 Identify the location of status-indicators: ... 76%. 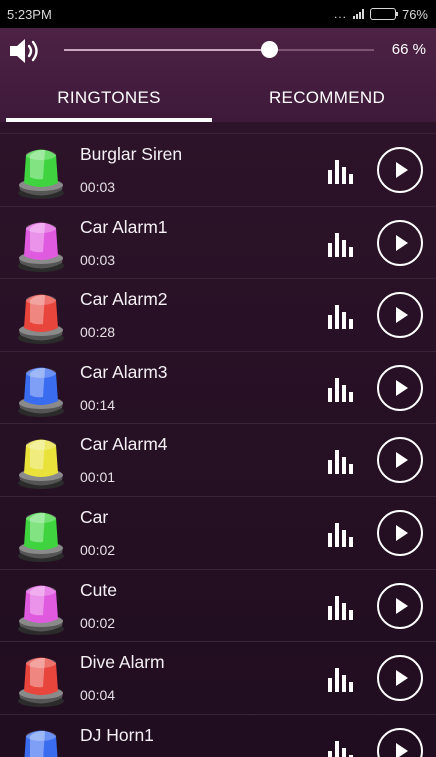
(381, 14).